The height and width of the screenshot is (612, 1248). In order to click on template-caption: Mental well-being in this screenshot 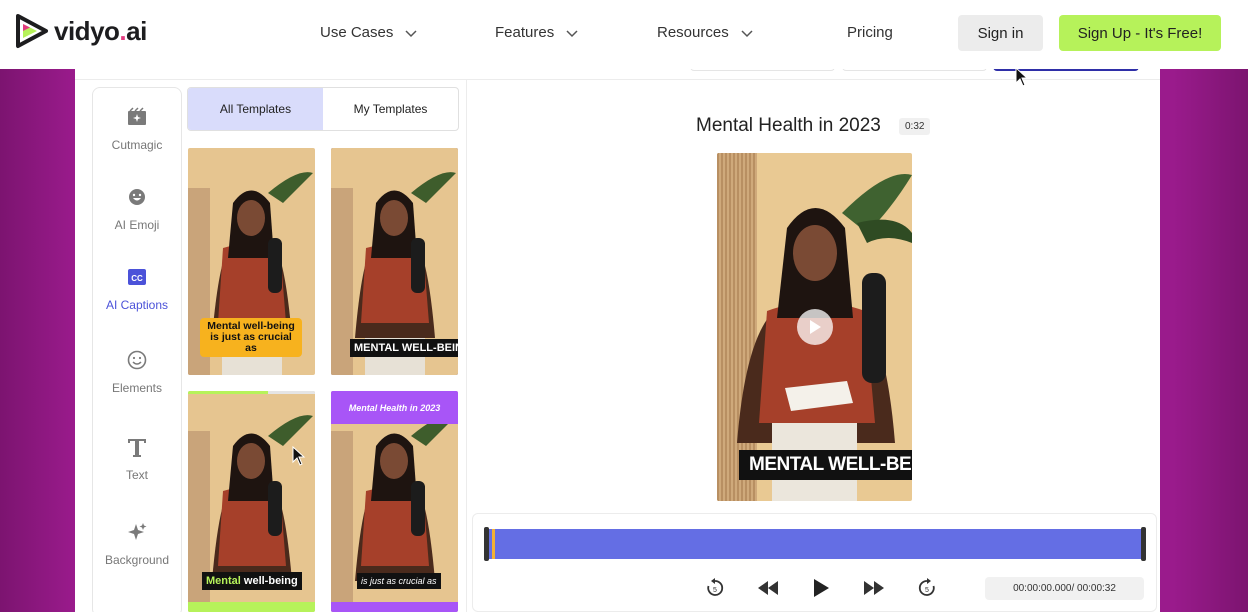, I will do `click(252, 581)`.